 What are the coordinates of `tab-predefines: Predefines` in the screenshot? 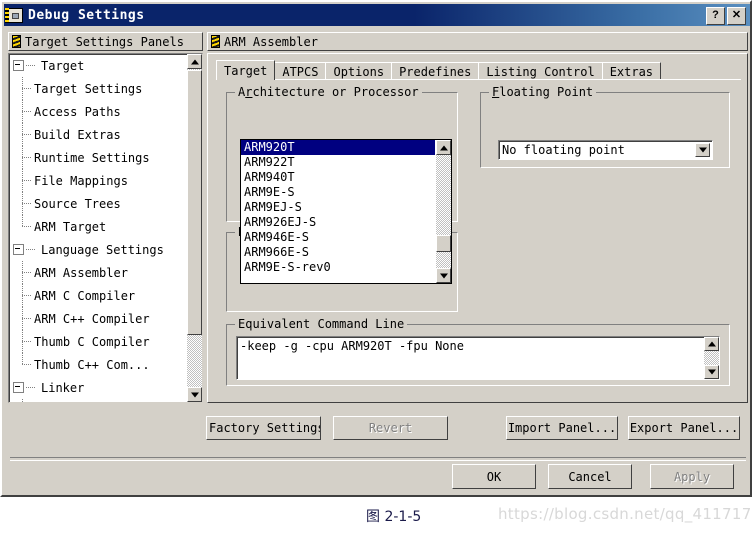 It's located at (435, 71).